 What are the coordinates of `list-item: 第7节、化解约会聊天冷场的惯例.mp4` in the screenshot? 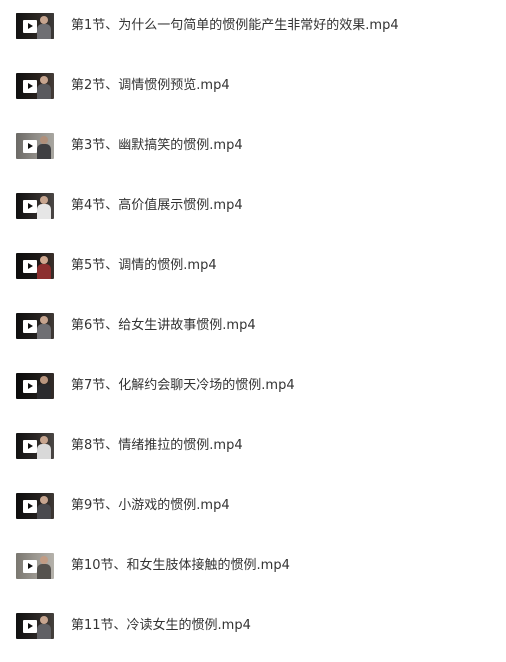 It's located at (253, 386).